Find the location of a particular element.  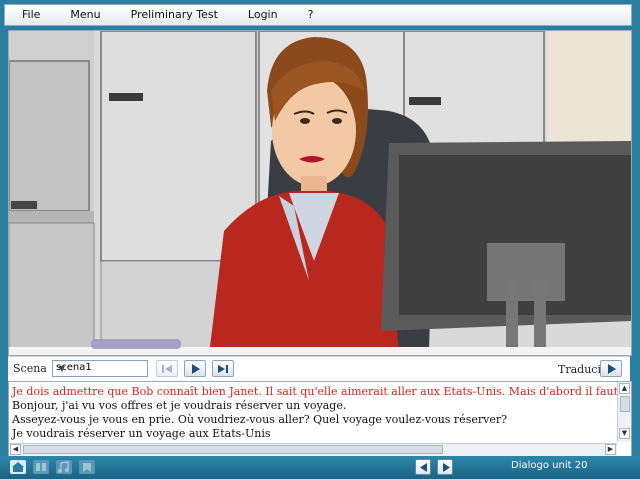

scroll-right-icon: ▶ is located at coordinates (610, 449).